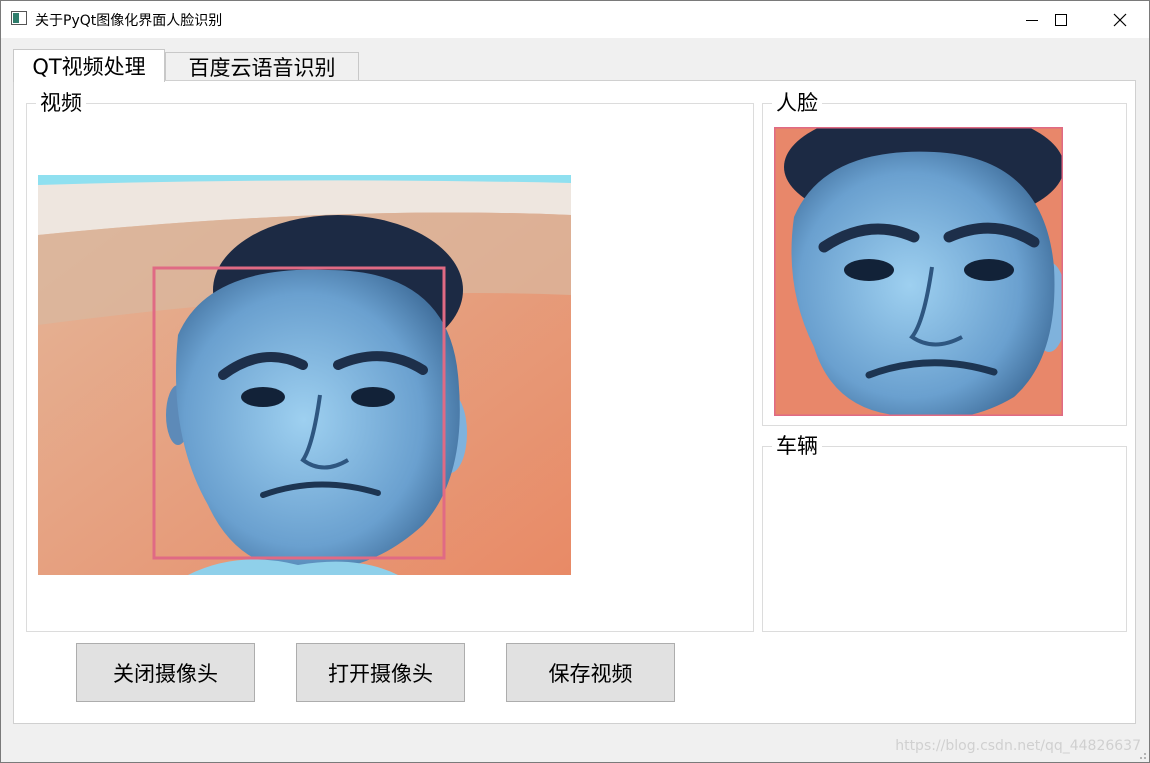 The height and width of the screenshot is (763, 1150). What do you see at coordinates (1018, 746) in the screenshot?
I see `csdn-watermark: https://blog.csdn.net/qq_44826637` at bounding box center [1018, 746].